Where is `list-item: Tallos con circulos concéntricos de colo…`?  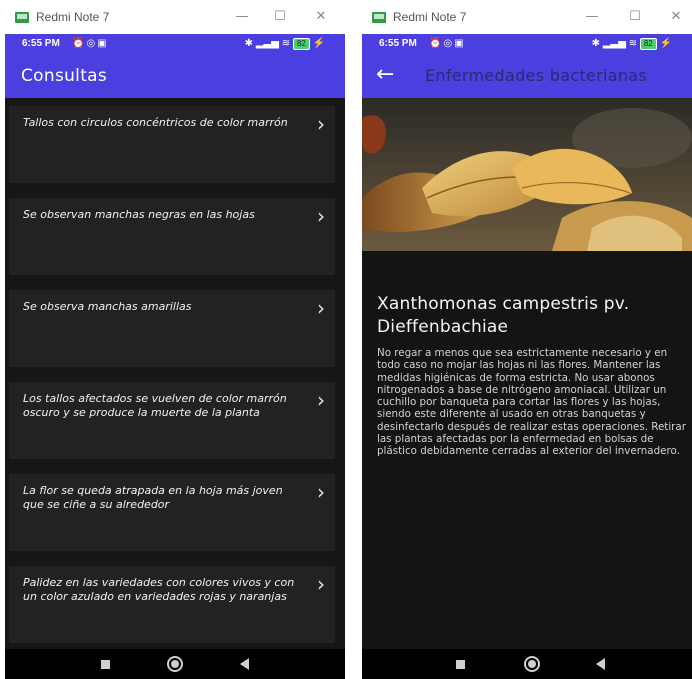 list-item: Tallos con circulos concéntricos de colo… is located at coordinates (172, 144).